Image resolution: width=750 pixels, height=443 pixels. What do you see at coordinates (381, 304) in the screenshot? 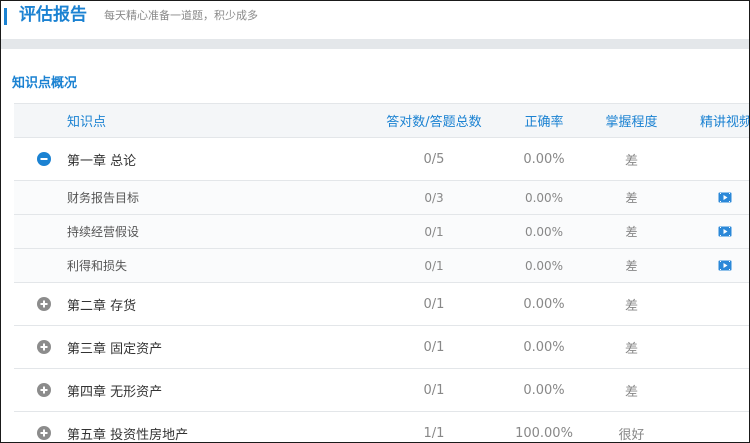
I see `table-row: 第二章 存货 0/1 0.00% 差` at bounding box center [381, 304].